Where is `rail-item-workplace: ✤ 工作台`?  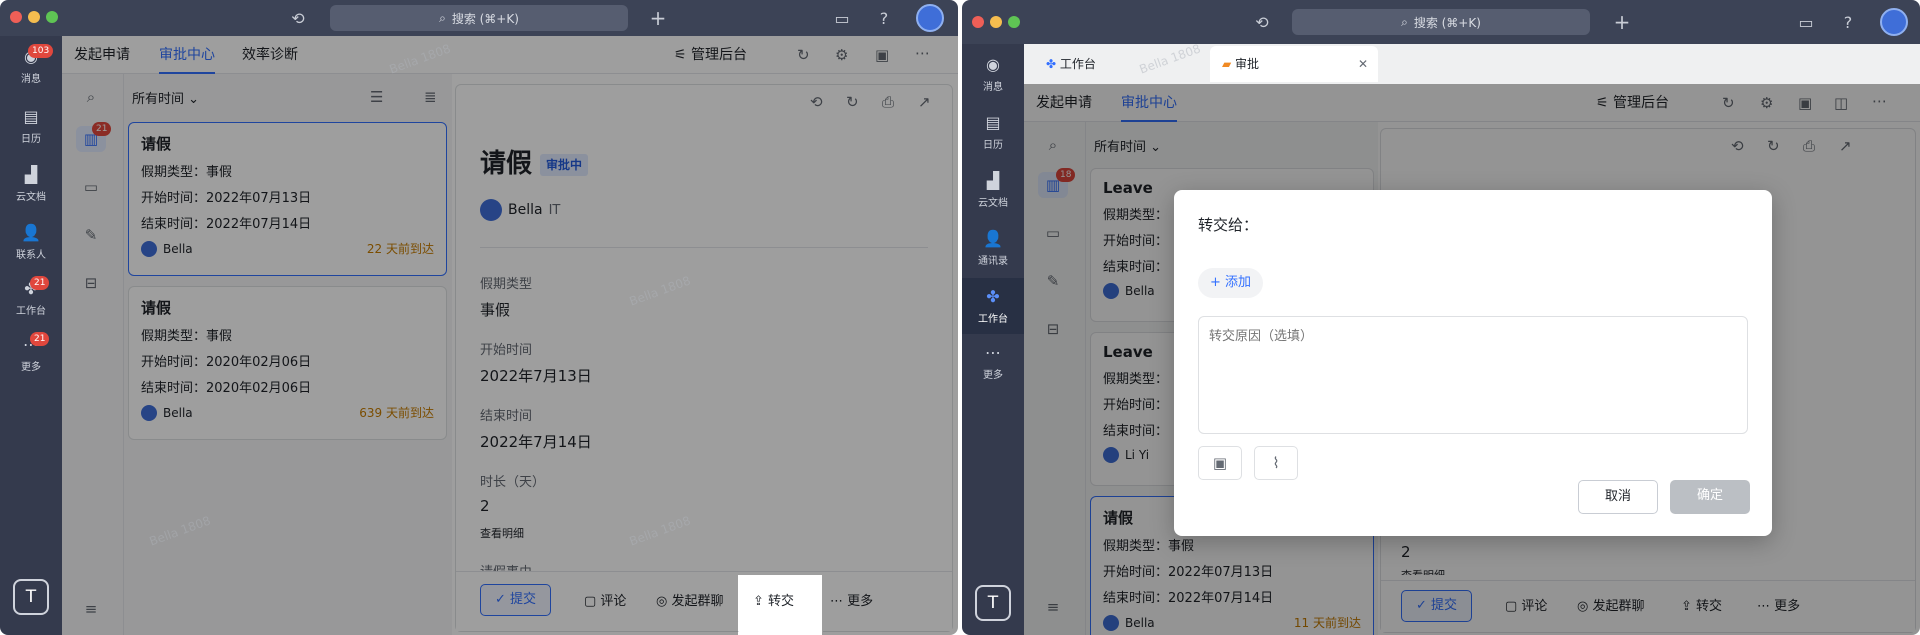 rail-item-workplace: ✤ 工作台 is located at coordinates (993, 306).